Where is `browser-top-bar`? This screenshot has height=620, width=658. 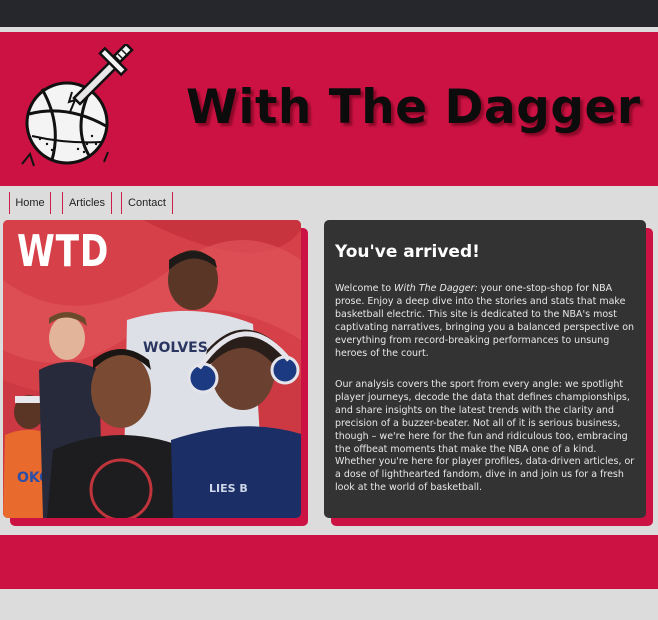
browser-top-bar is located at coordinates (329, 13).